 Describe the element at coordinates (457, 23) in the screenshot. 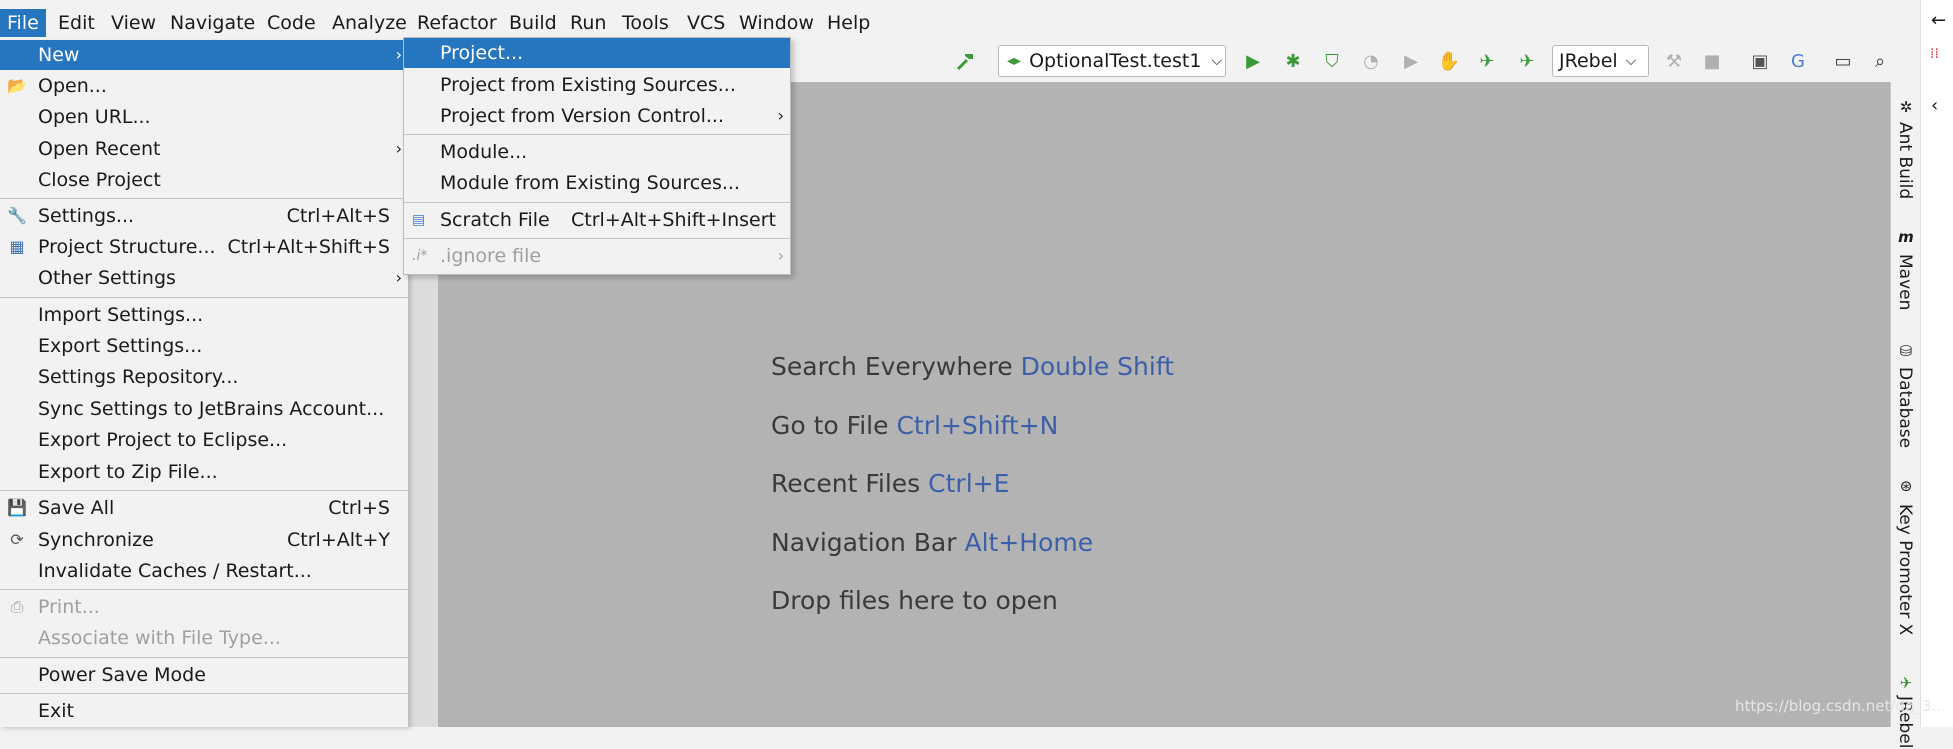

I see `menu-refactor: Refactor` at that location.